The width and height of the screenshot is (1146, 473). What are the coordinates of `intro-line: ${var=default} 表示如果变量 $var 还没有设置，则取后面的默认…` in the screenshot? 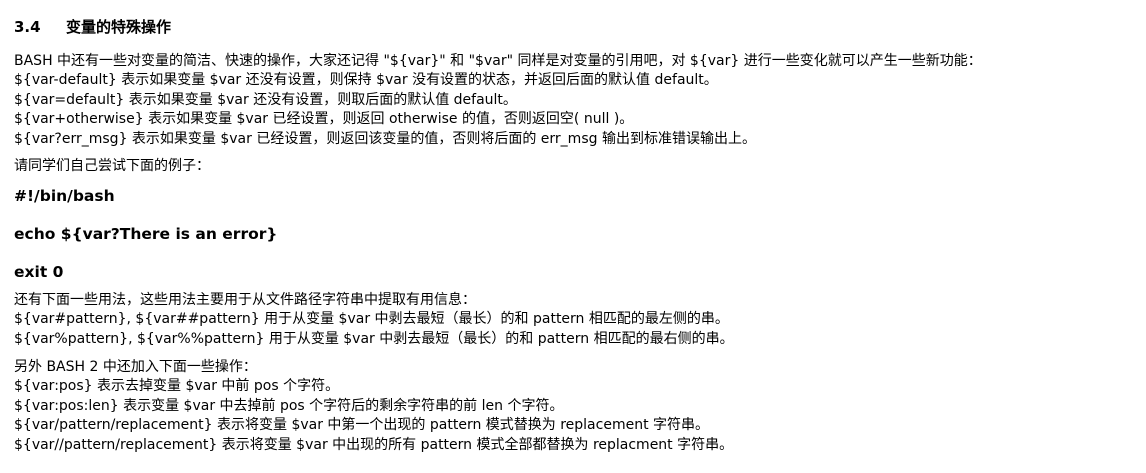 It's located at (265, 99).